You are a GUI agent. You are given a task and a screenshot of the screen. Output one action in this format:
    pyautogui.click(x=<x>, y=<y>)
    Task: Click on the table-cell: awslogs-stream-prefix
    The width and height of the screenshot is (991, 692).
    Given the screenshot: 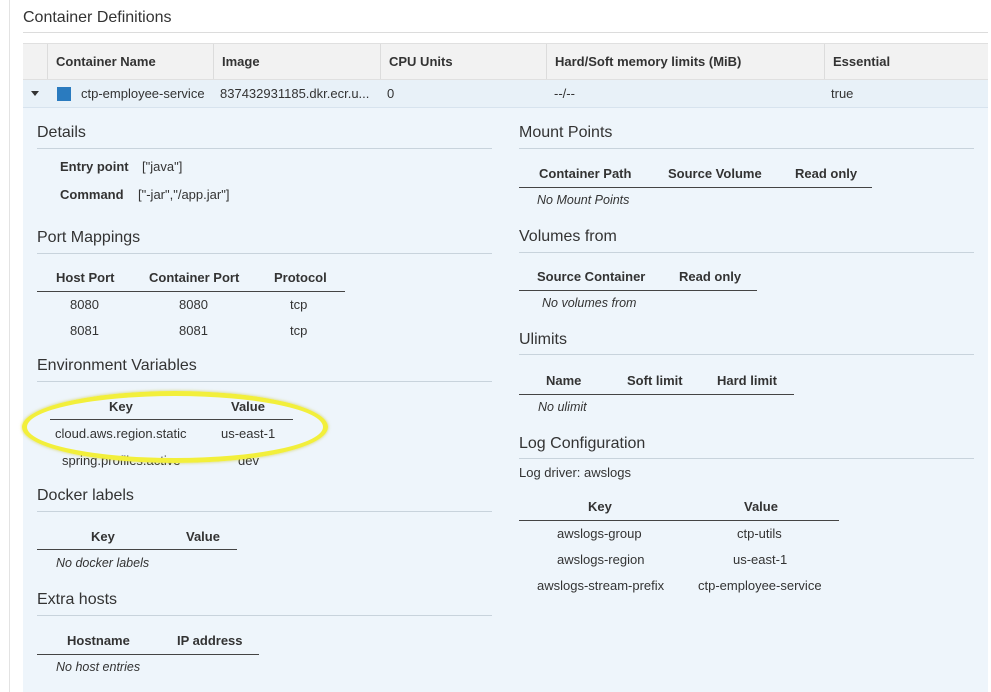 What is the action you would take?
    pyautogui.click(x=601, y=585)
    